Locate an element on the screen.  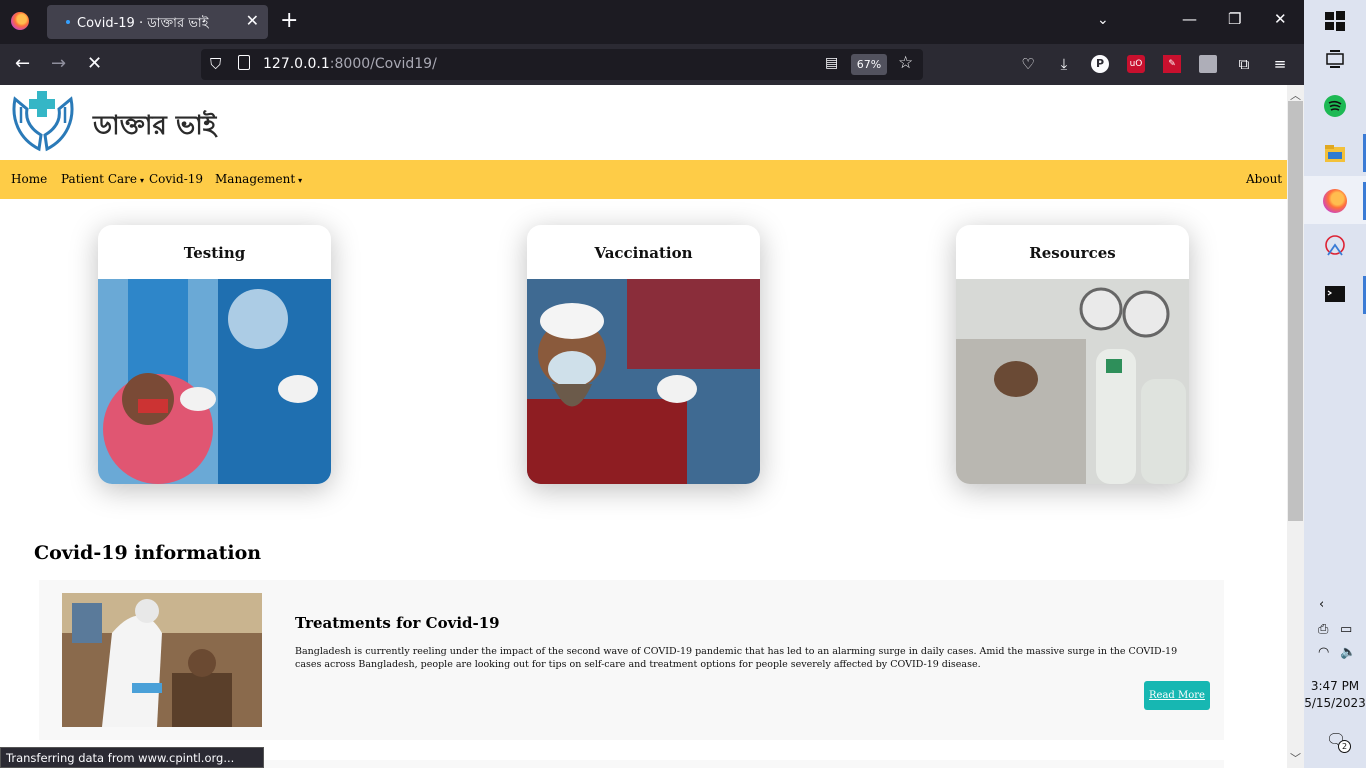
document-extension-icon is located at coordinates (1208, 64).